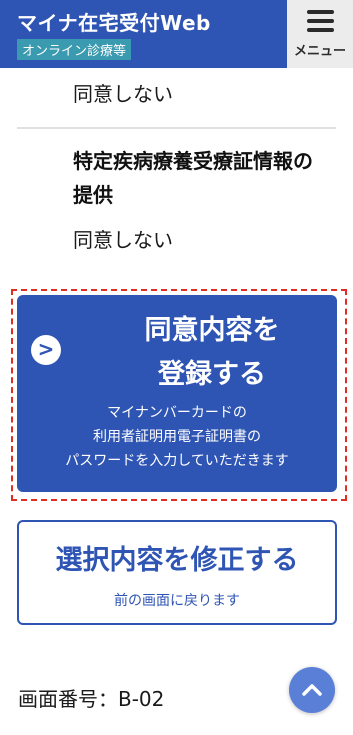 The width and height of the screenshot is (353, 735). What do you see at coordinates (177, 437) in the screenshot?
I see `register-button-description: マイナンバーカードの 利用者証明用電子証明書の パスワードを入力していただきます` at bounding box center [177, 437].